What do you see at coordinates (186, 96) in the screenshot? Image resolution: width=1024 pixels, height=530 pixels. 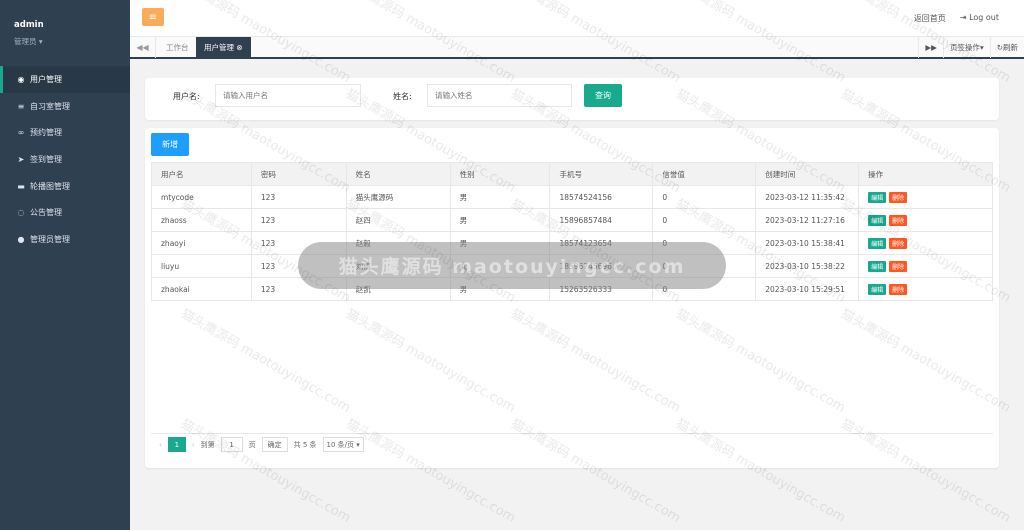 I see `username-label: 用户名:` at bounding box center [186, 96].